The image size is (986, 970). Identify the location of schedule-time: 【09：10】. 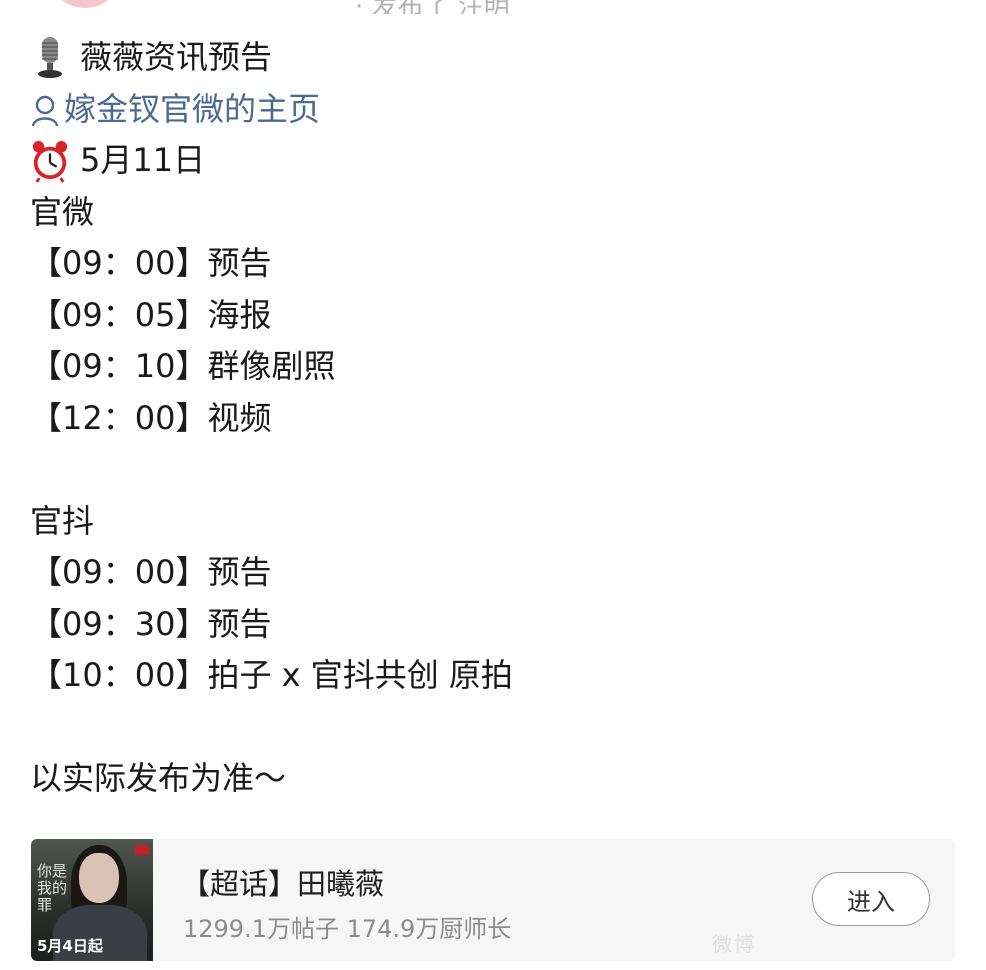
(119, 366).